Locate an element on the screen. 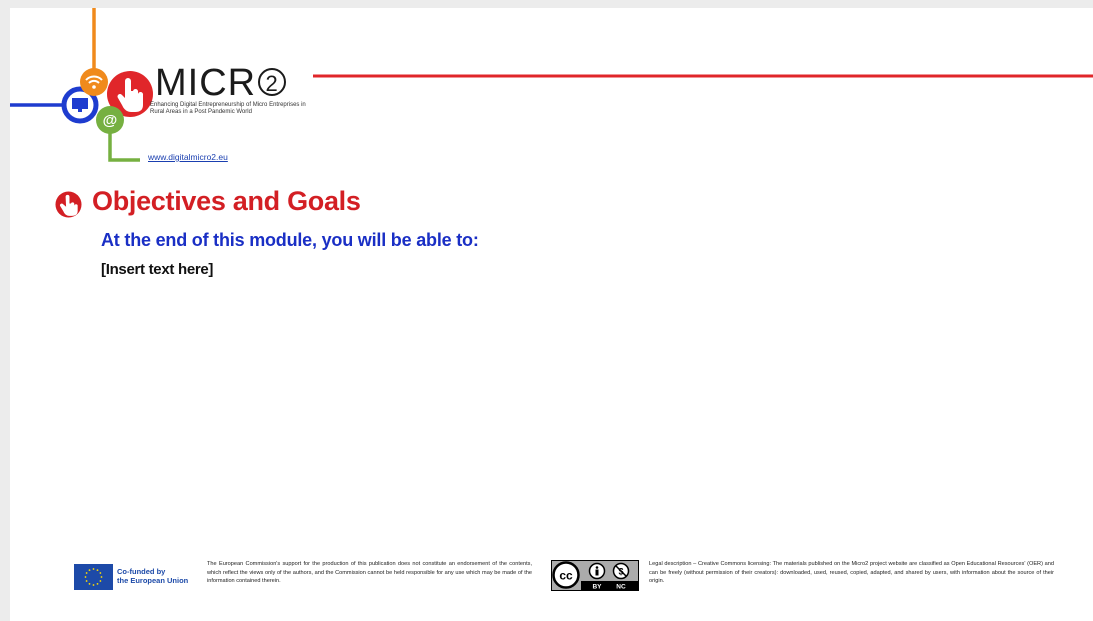  cc-by-label: BY is located at coordinates (597, 587).